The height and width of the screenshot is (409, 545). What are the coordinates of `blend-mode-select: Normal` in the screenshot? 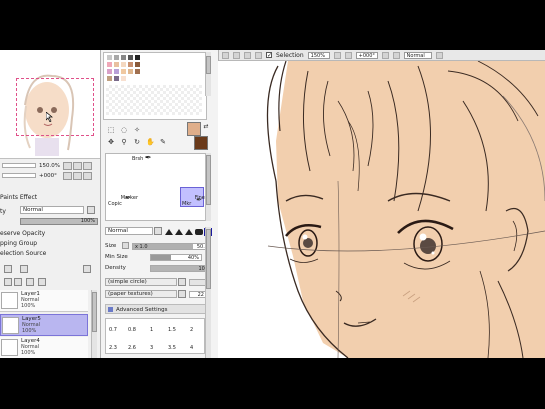 It's located at (417, 55).